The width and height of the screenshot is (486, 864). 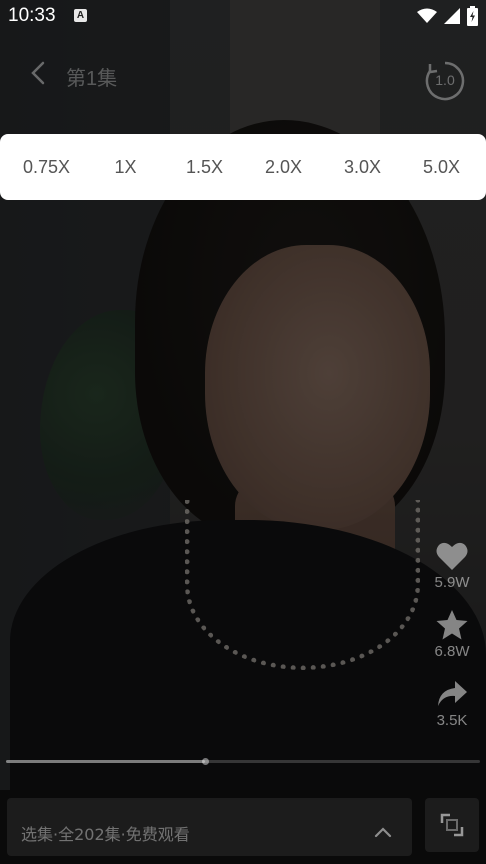 I want to click on speed-option-5x: 5.0X, so click(x=441, y=167).